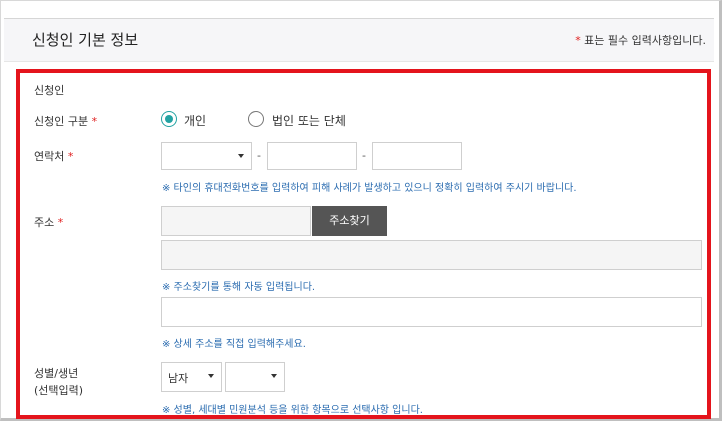 This screenshot has width=726, height=425. What do you see at coordinates (44, 222) in the screenshot?
I see `address-label-text: 주소` at bounding box center [44, 222].